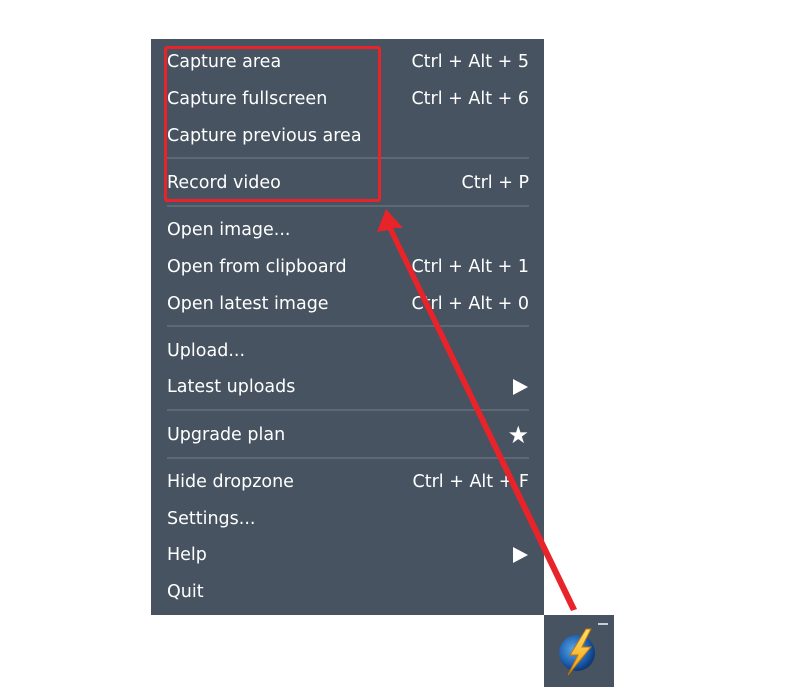 The image size is (800, 693). What do you see at coordinates (495, 183) in the screenshot?
I see `menu-item-shortcut: Ctrl + P` at bounding box center [495, 183].